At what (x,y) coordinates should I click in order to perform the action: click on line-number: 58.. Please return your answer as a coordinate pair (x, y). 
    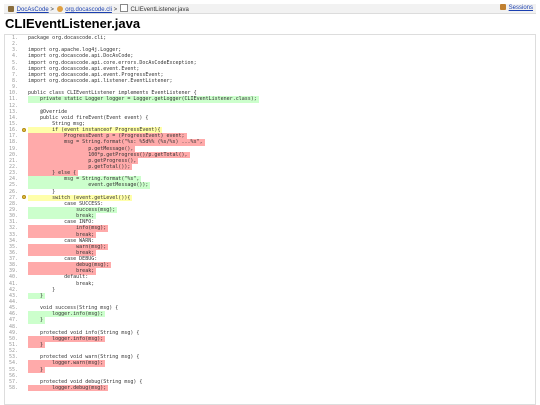
    Looking at the image, I should click on (13, 388).